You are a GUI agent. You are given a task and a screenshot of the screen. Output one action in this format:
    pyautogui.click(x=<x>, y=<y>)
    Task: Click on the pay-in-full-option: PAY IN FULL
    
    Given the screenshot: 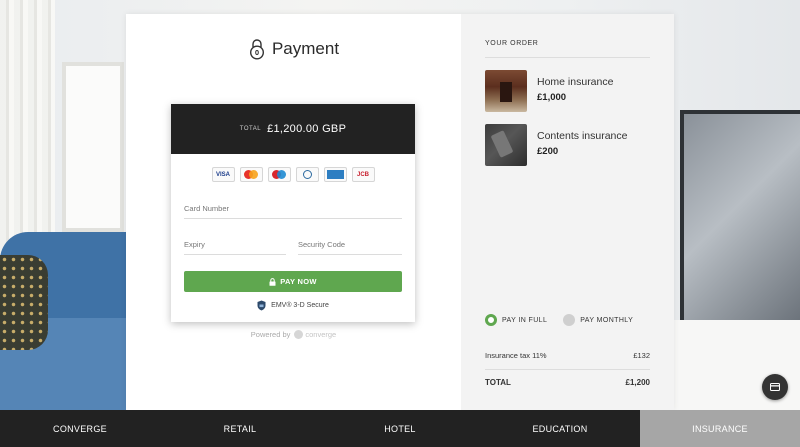 What is the action you would take?
    pyautogui.click(x=516, y=320)
    